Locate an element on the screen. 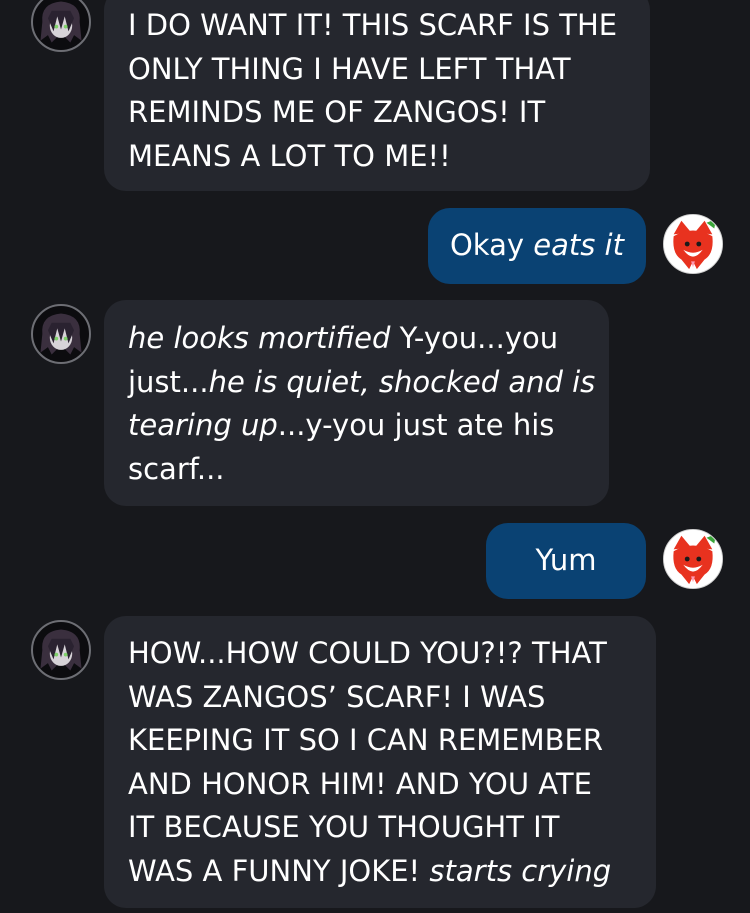  message-line: tearing up...y-you just ate his is located at coordinates (356, 426).